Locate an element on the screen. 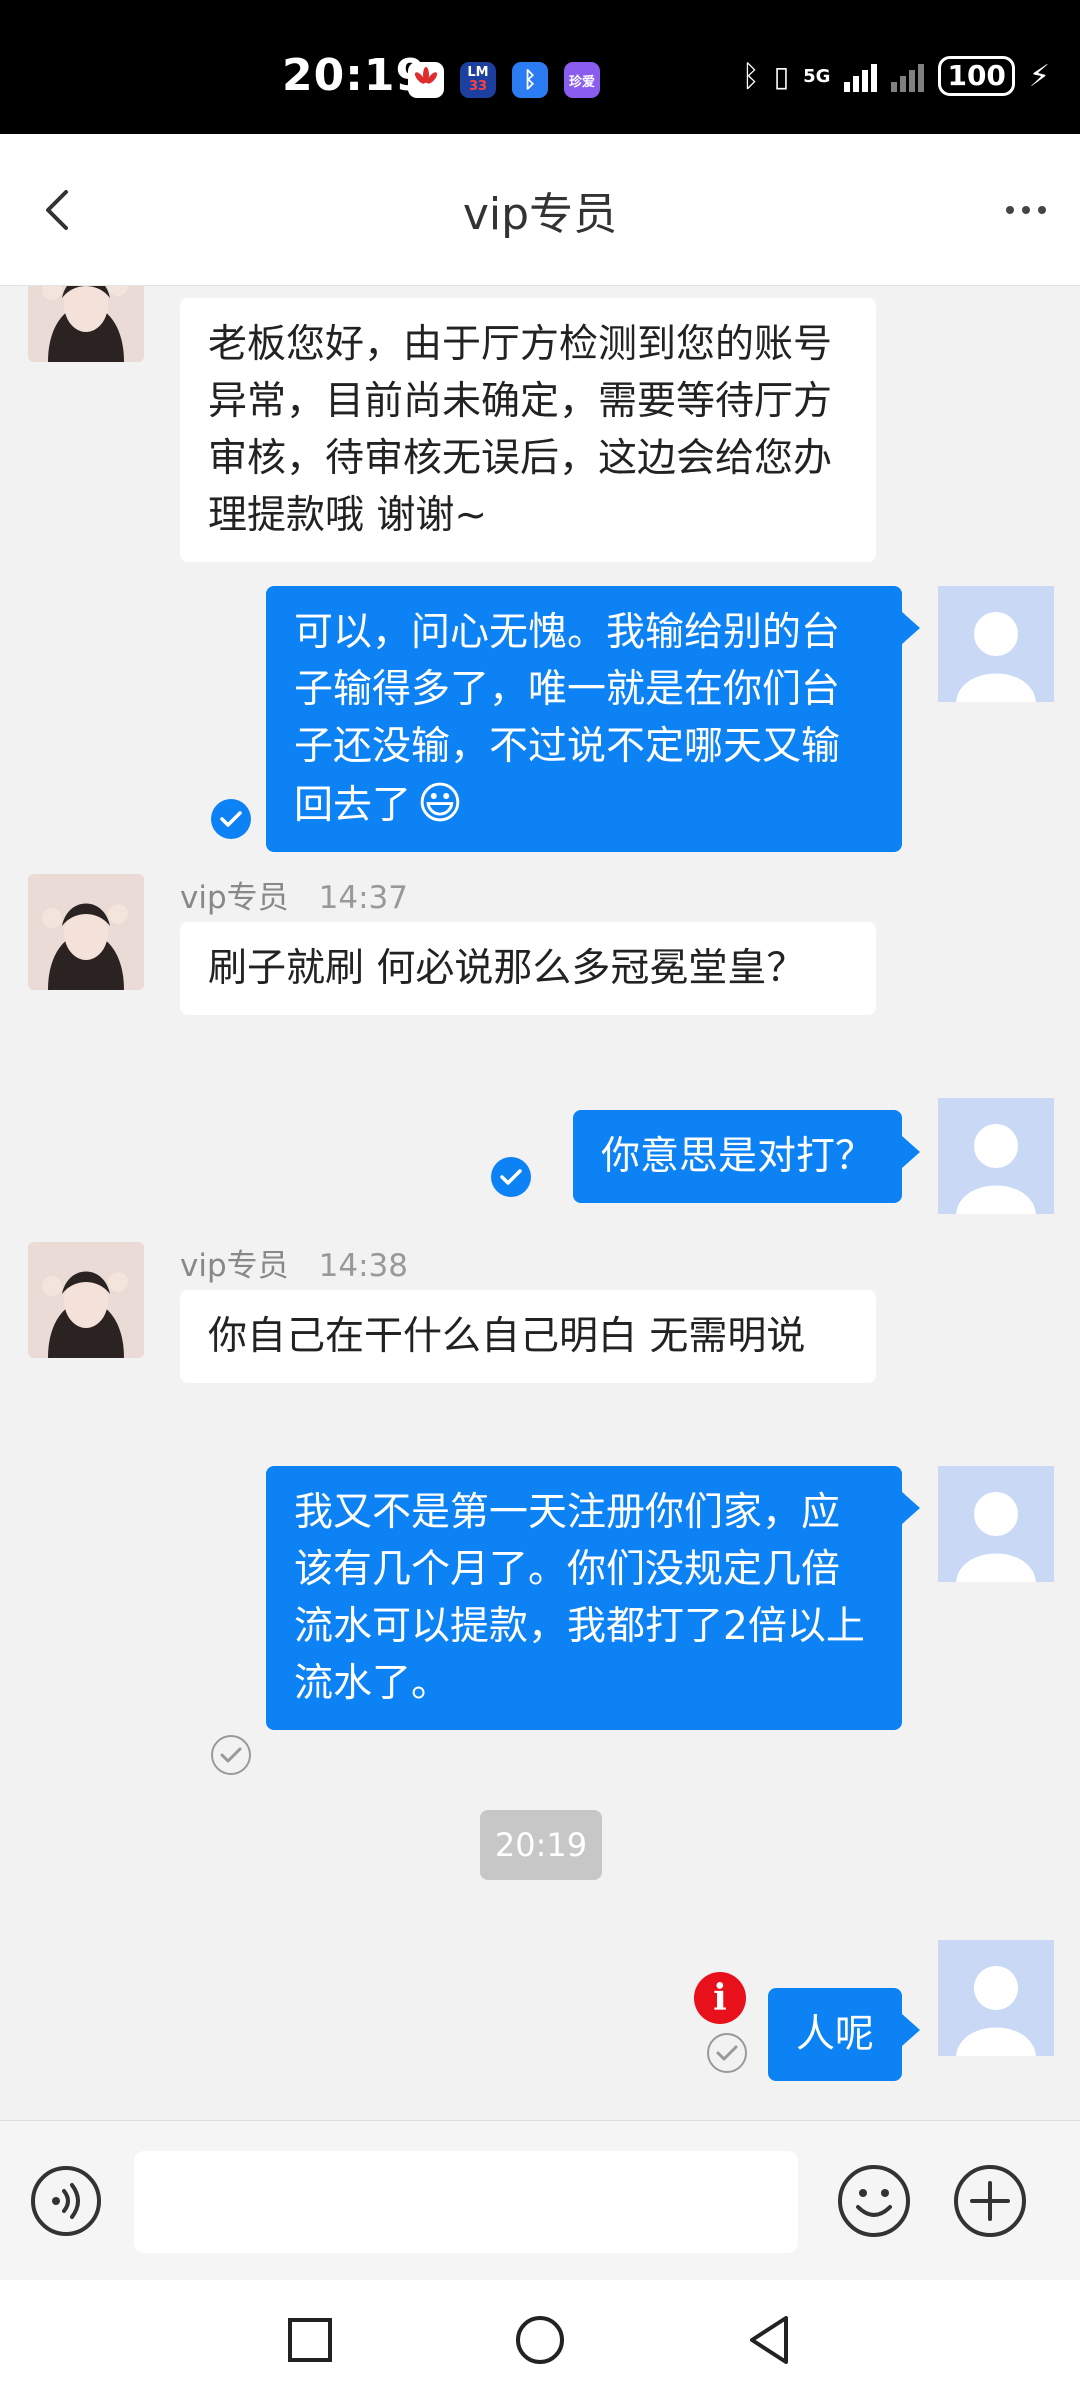 The width and height of the screenshot is (1080, 2400). home-icon is located at coordinates (540, 2340).